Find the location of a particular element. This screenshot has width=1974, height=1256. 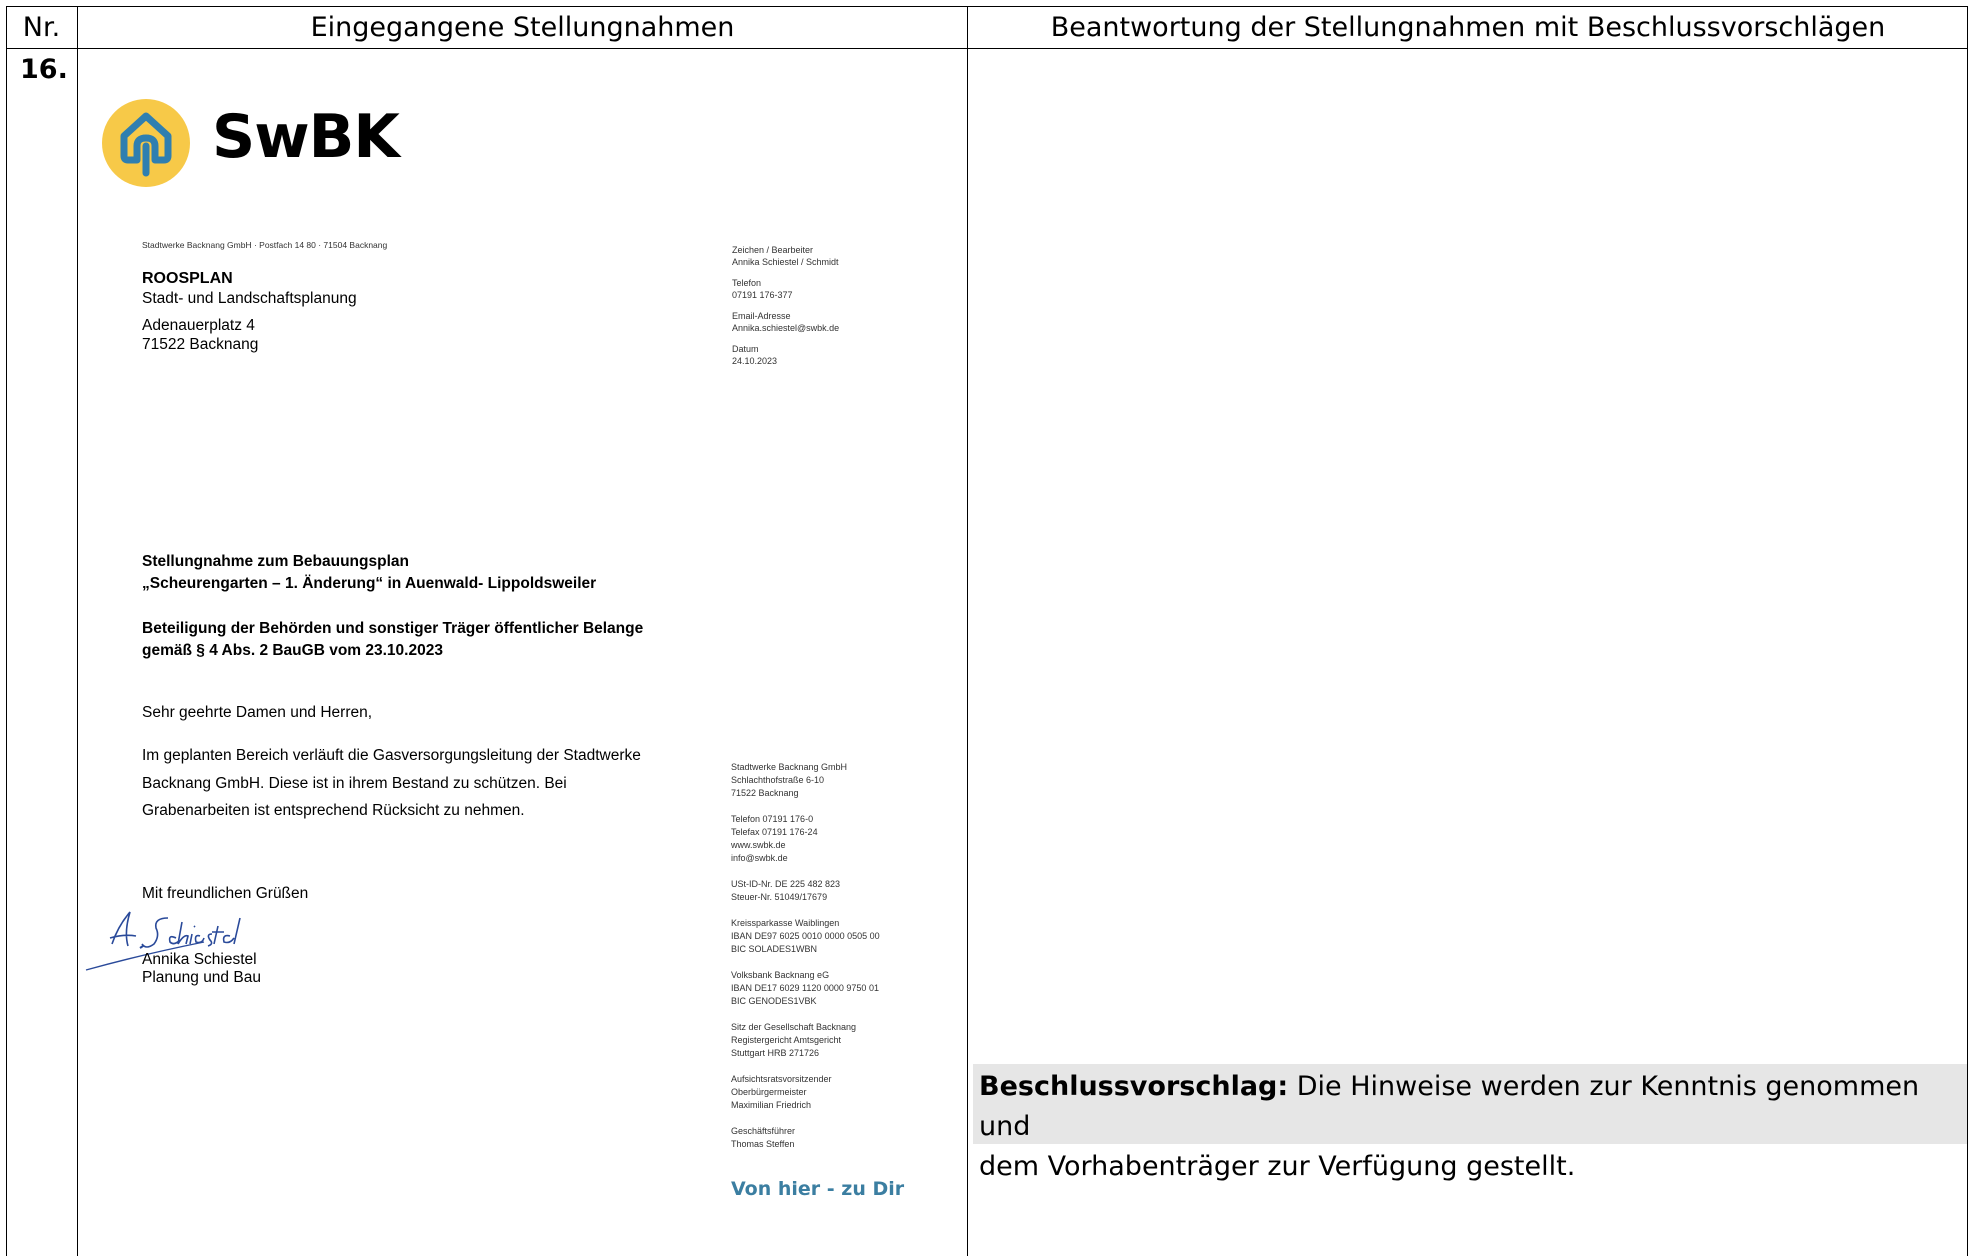

info-zeichen-value: Annika Schiestel / Schmidt is located at coordinates (785, 262).